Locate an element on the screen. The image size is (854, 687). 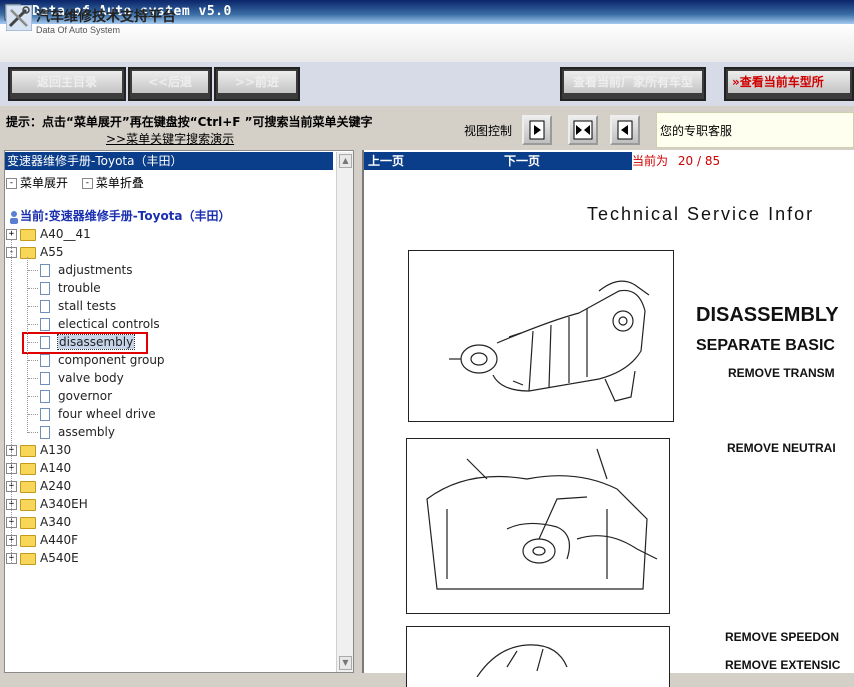
home-button-label: 返回主目录 is located at coordinates (67, 82).